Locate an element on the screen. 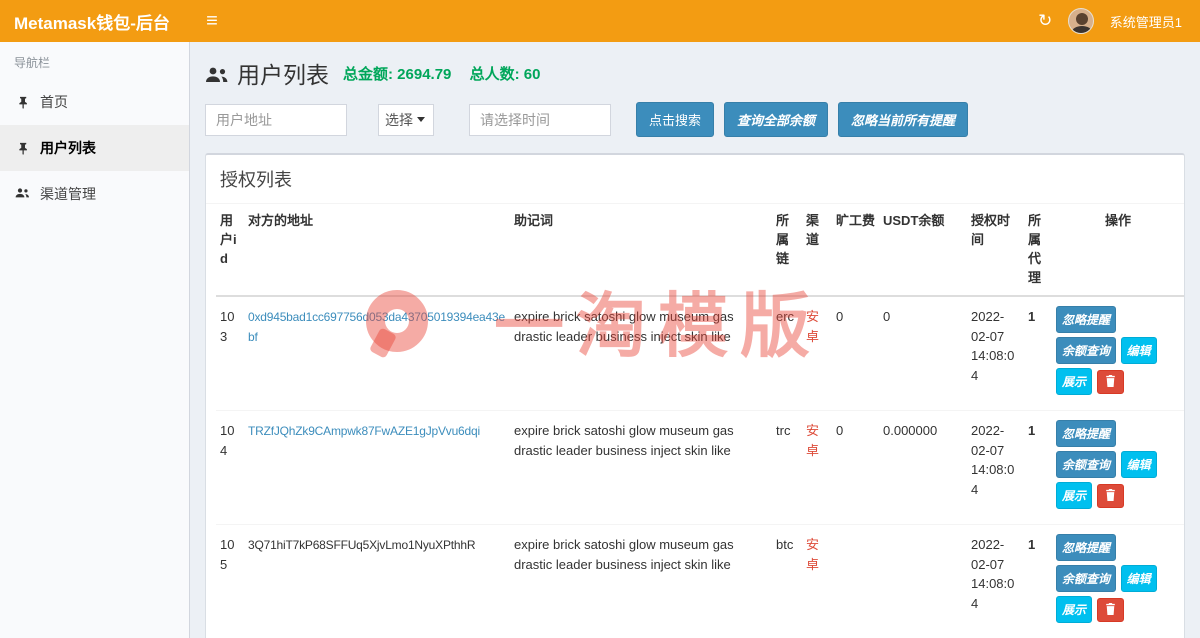 This screenshot has height=638, width=1200. col-header-user-id: 用户id is located at coordinates (230, 251).